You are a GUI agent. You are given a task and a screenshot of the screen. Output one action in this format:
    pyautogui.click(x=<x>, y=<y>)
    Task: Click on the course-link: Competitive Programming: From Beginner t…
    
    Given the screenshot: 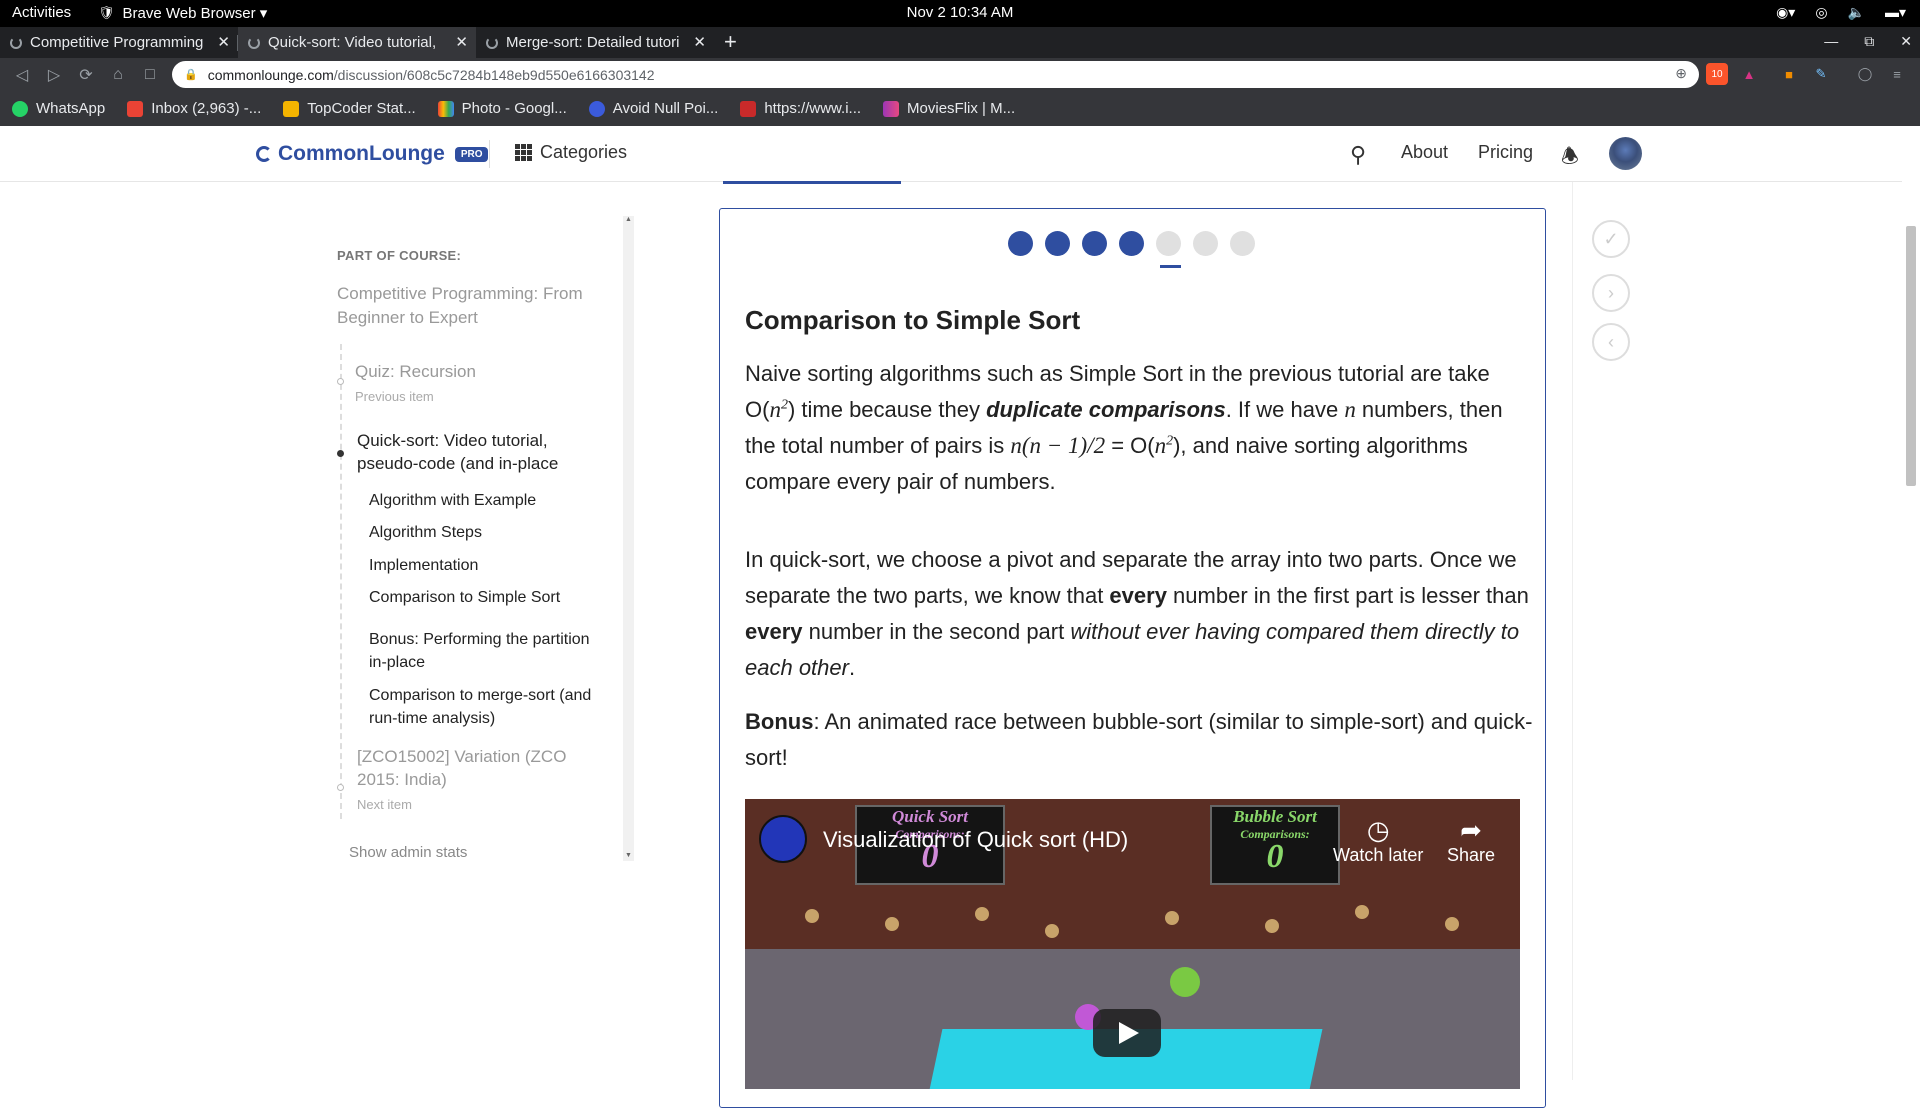 What is the action you would take?
    pyautogui.click(x=472, y=306)
    